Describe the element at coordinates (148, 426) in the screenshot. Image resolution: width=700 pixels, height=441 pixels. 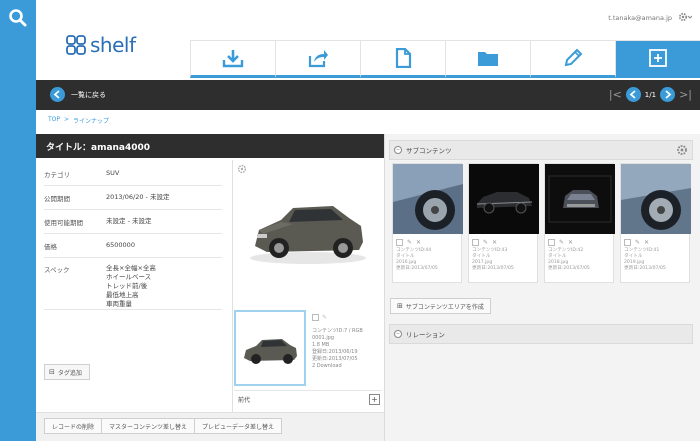
I see `replace-master-button: マスターコンテンツ差し替え` at that location.